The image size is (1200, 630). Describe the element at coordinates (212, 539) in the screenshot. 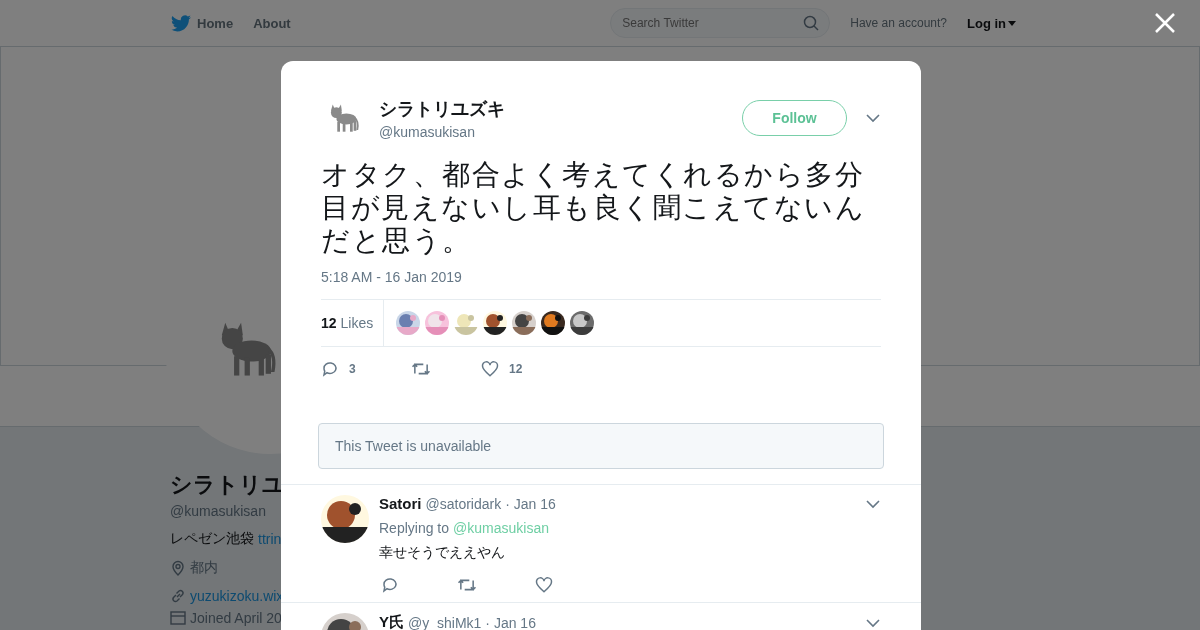

I see `profile-bio: レペゼン池袋` at that location.